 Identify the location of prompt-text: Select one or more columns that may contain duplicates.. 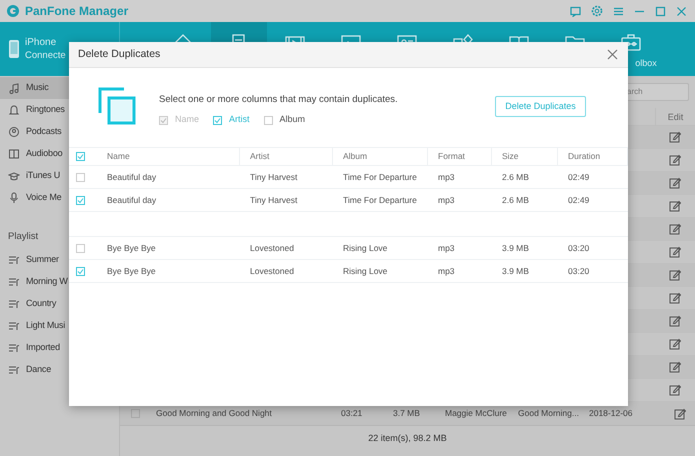
(278, 100).